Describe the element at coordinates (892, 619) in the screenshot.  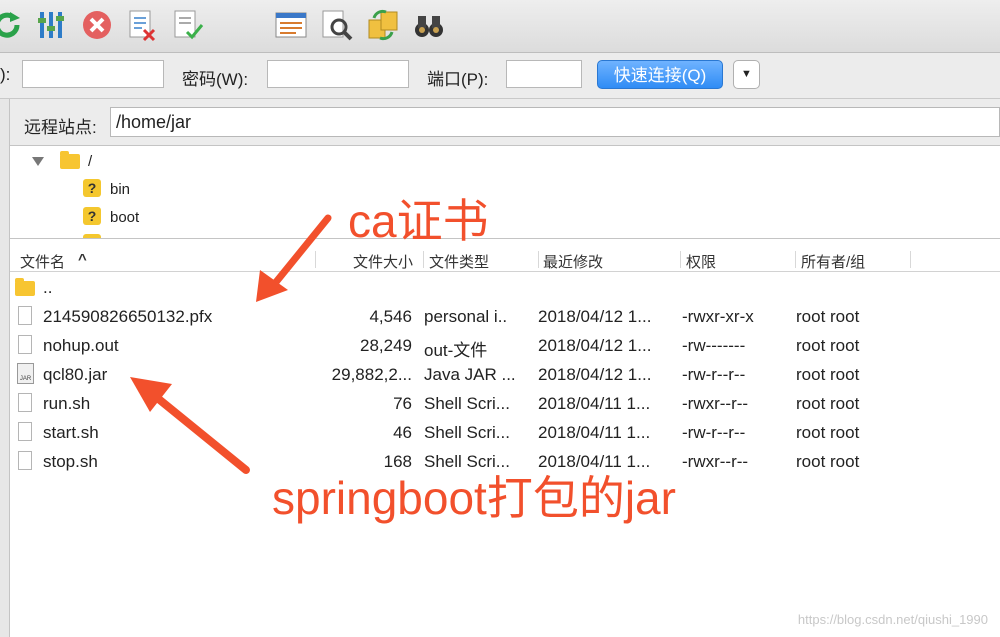
I see `watermark: https://blog.csdn.net/qiushi_1990` at that location.